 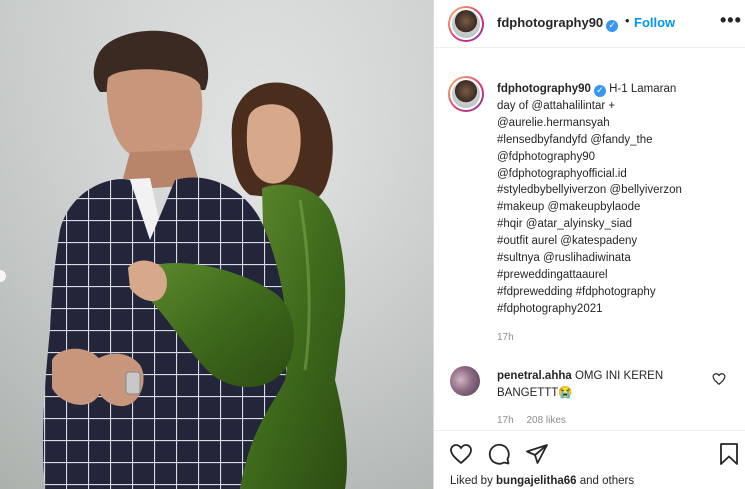 What do you see at coordinates (731, 20) in the screenshot?
I see `more-options-icon: •••` at bounding box center [731, 20].